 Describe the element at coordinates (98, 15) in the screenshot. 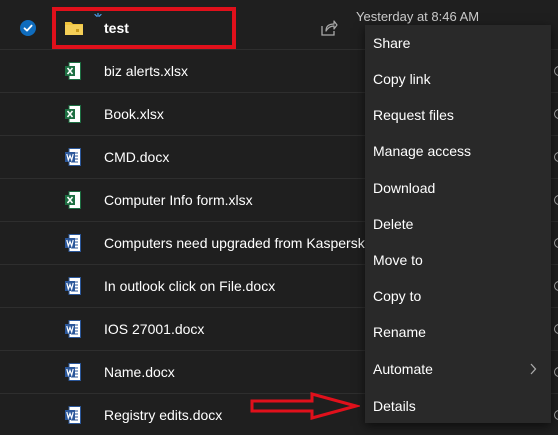

I see `new-item-sparkle-icon` at that location.